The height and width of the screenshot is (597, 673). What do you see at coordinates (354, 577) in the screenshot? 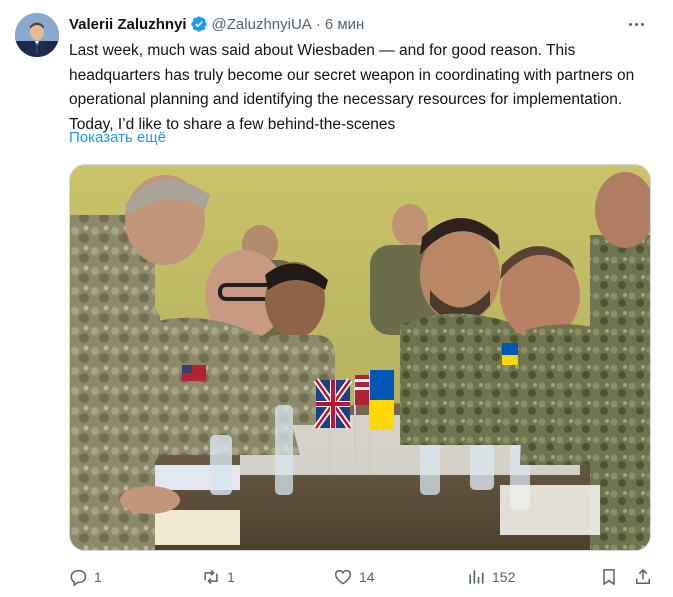
I see `like-button: 14` at bounding box center [354, 577].